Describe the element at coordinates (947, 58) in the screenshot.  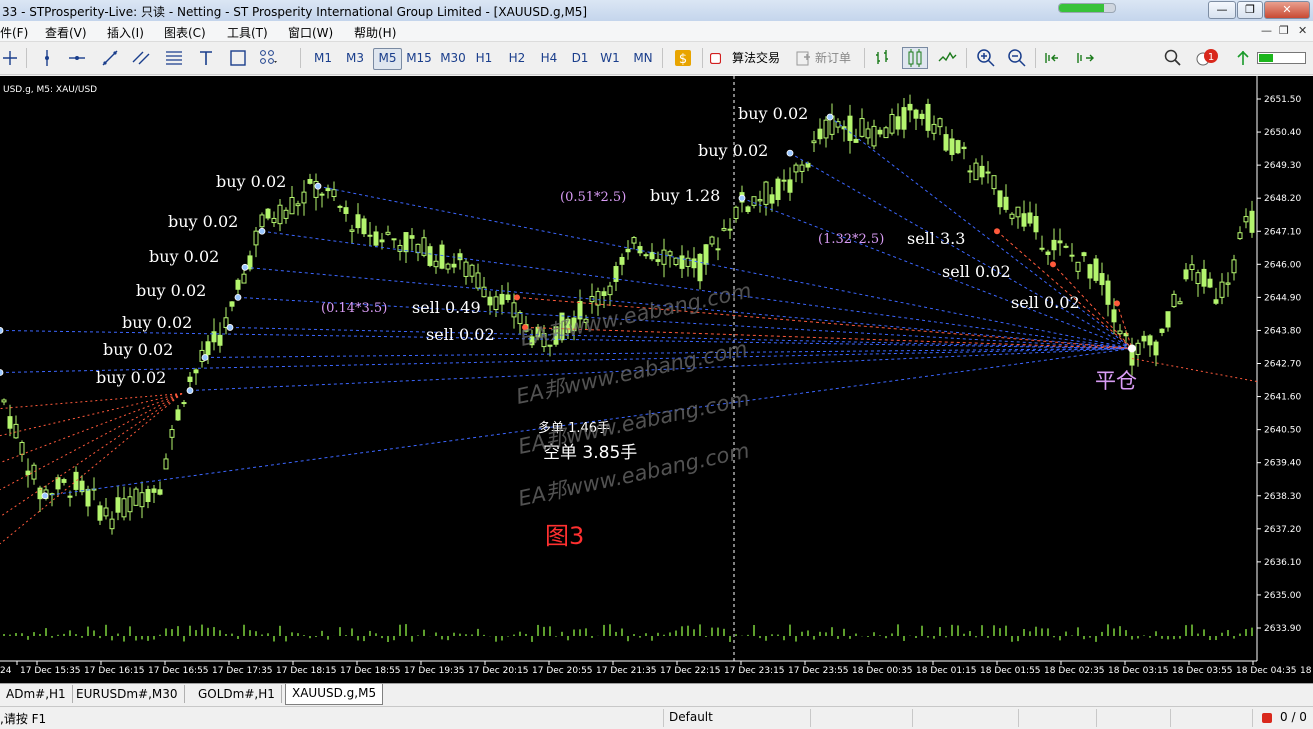
I see `line-chart-icon` at that location.